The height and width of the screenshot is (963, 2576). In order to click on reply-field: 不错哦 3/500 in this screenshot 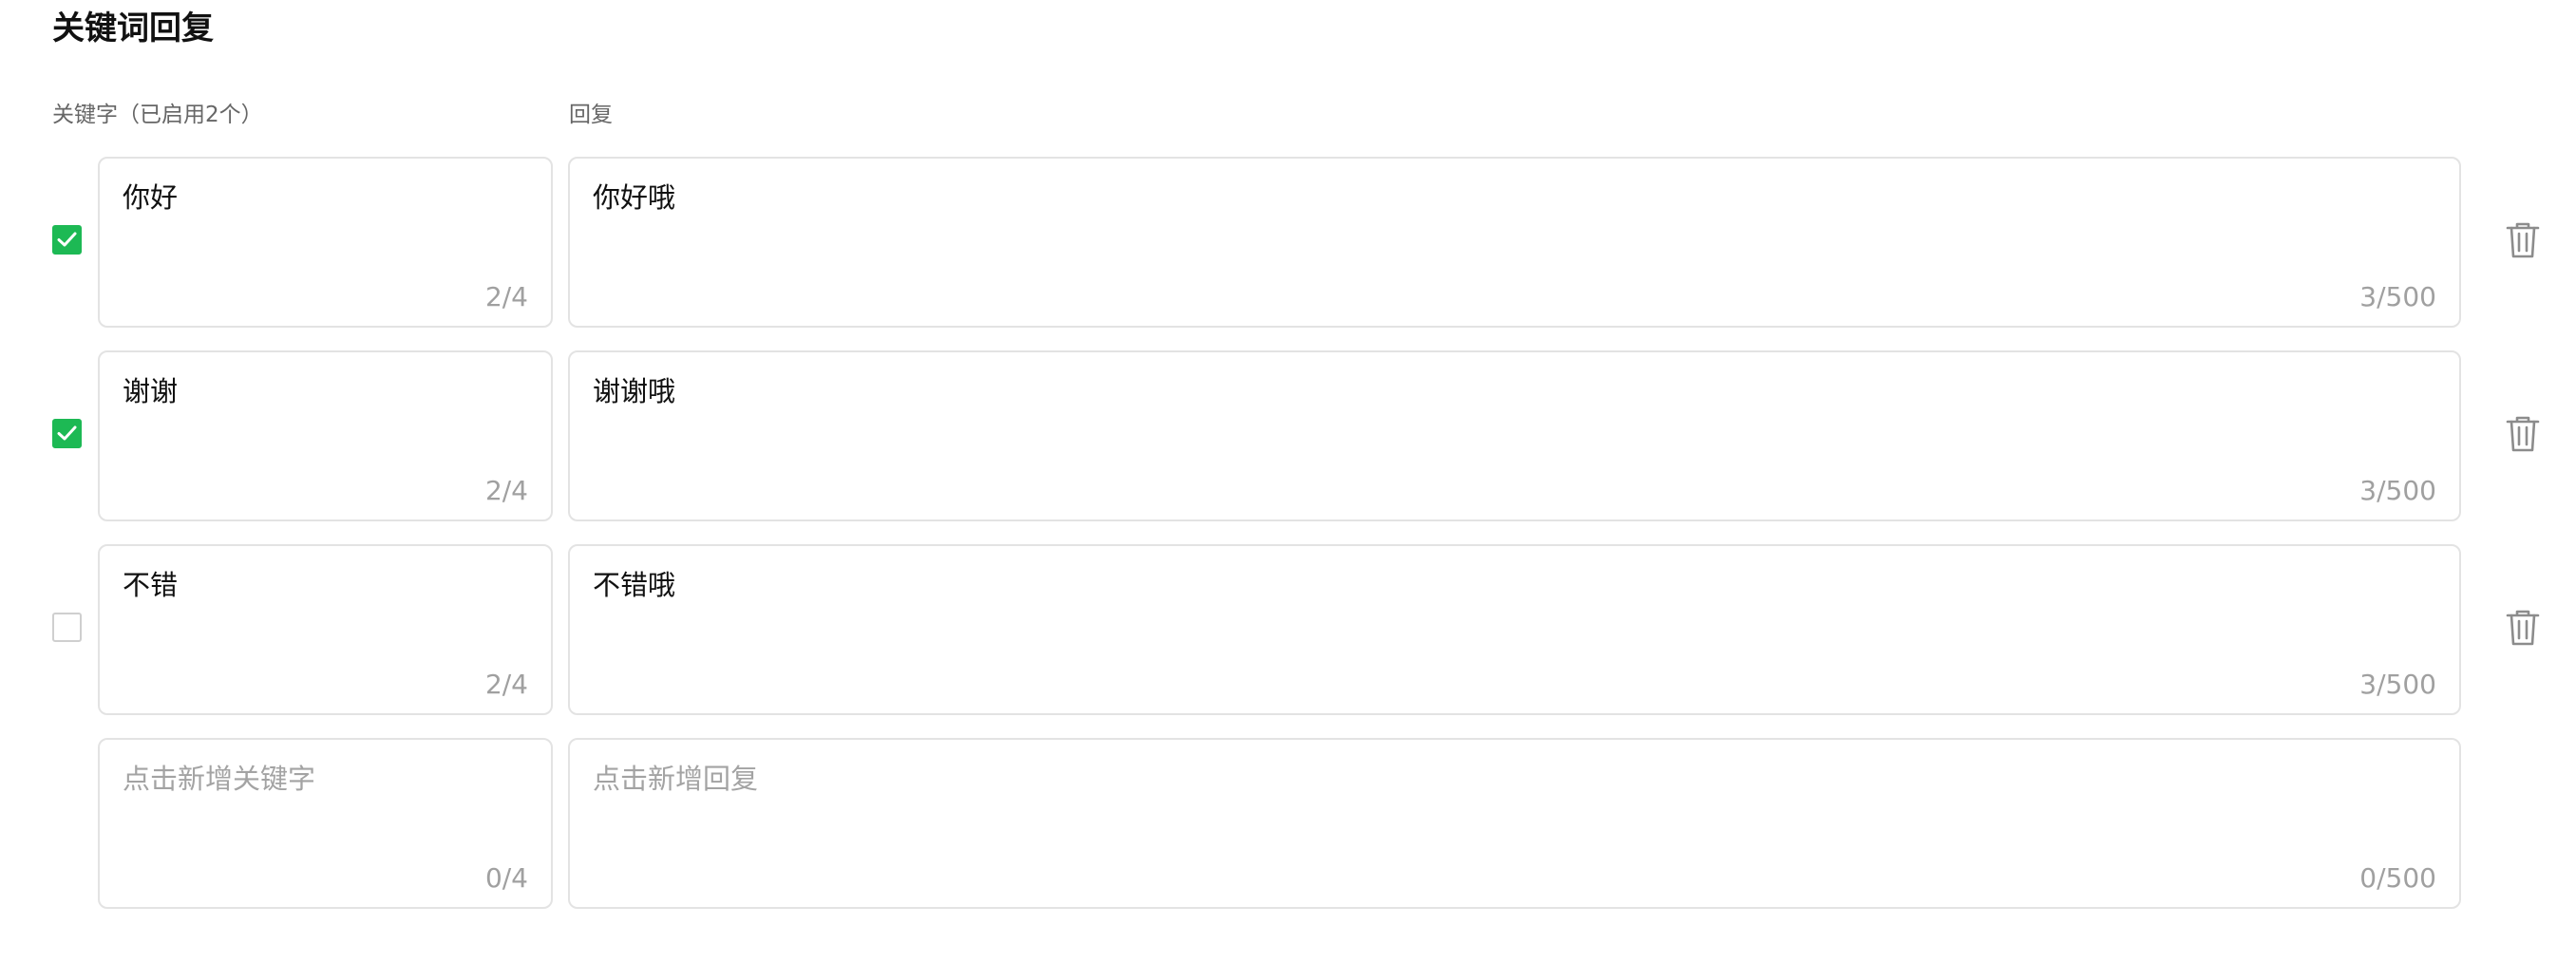, I will do `click(1514, 629)`.